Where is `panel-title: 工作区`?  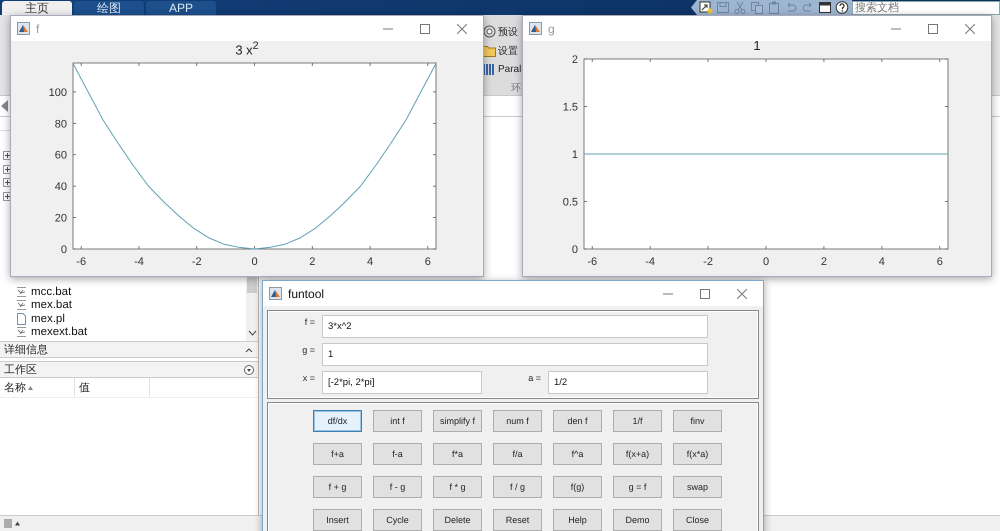 panel-title: 工作区 is located at coordinates (20, 370).